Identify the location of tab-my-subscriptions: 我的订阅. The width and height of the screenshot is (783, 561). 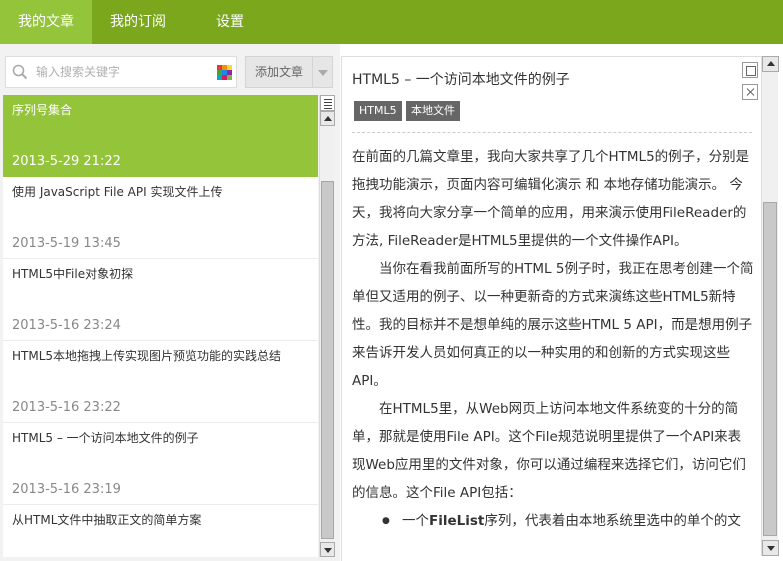
(138, 22).